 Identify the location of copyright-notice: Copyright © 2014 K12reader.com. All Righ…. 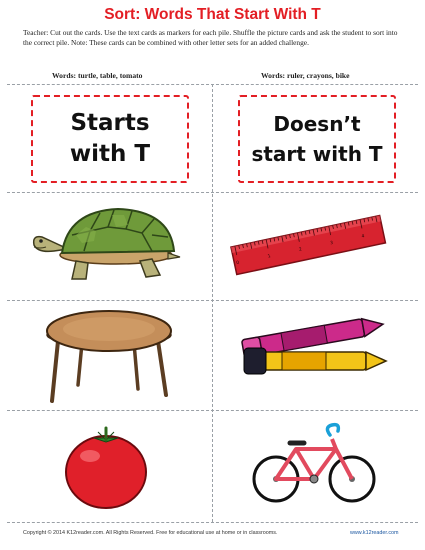
(150, 533).